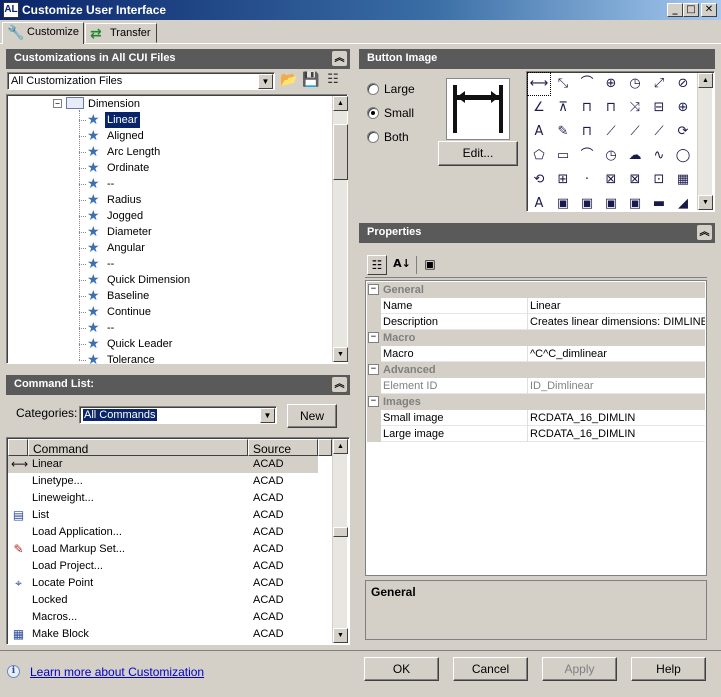  I want to click on table-row: ✎ Load Markup Set... ACAD, so click(163, 549).